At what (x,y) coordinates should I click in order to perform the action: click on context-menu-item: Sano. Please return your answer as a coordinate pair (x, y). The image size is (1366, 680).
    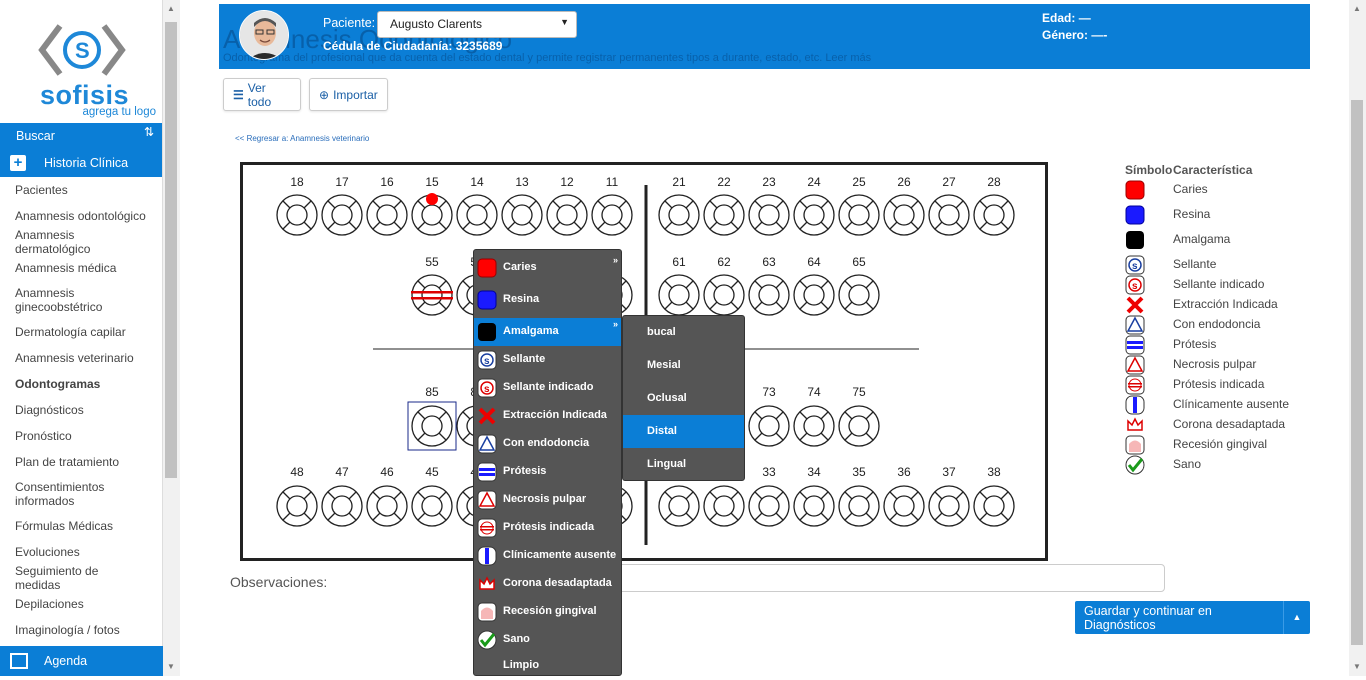
    Looking at the image, I should click on (547, 640).